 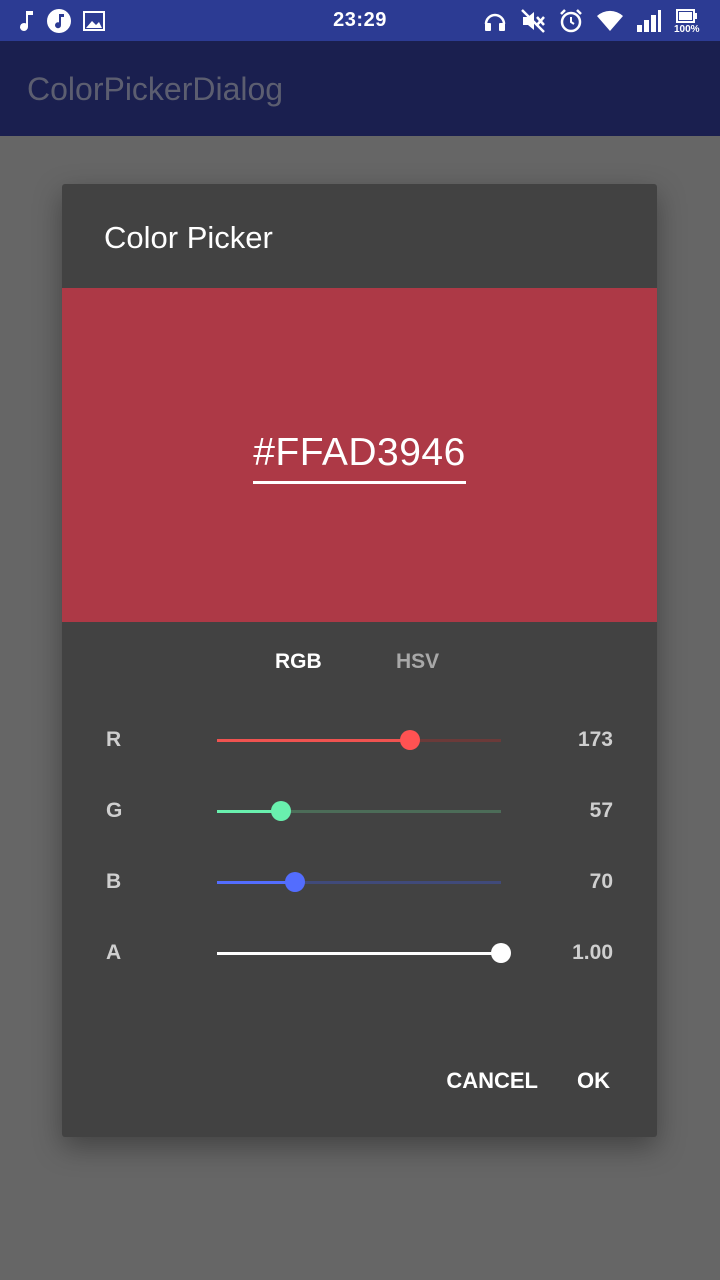 What do you see at coordinates (114, 739) in the screenshot?
I see `slider-label-r: R` at bounding box center [114, 739].